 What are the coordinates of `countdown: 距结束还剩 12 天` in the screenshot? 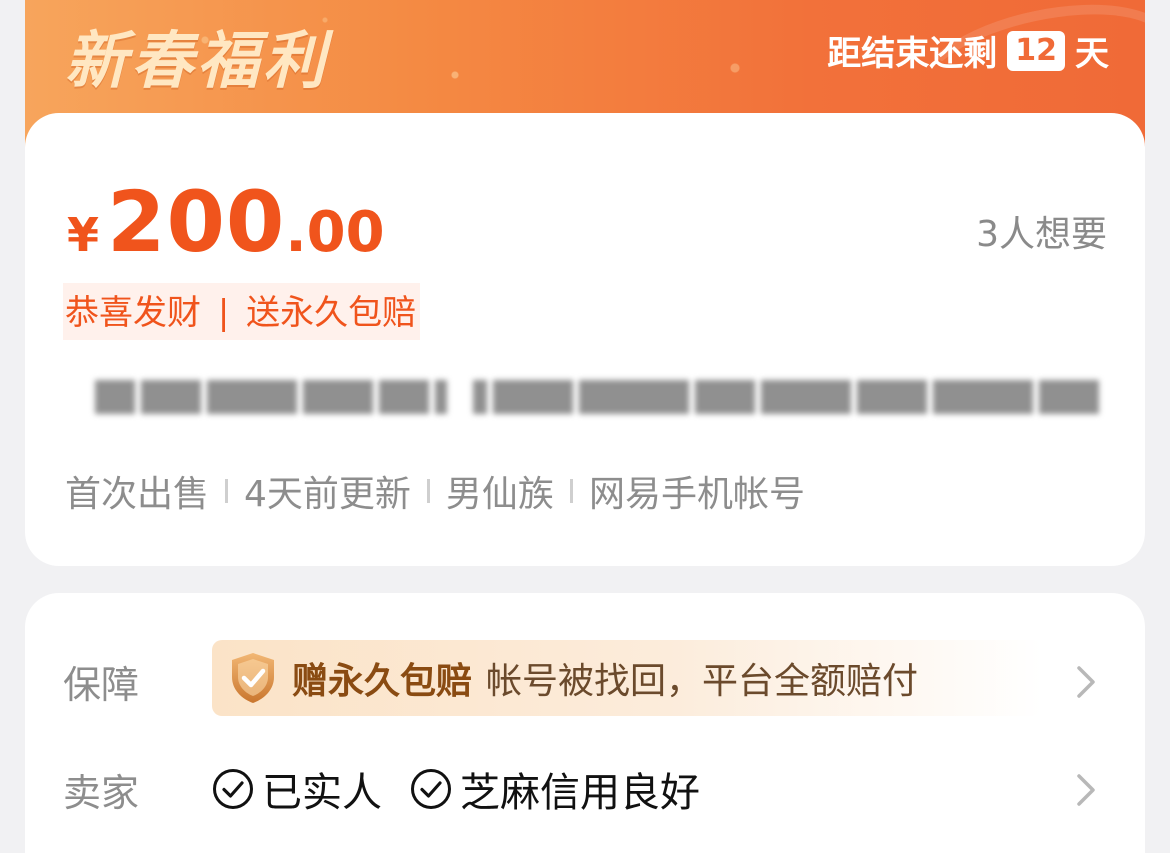 It's located at (968, 50).